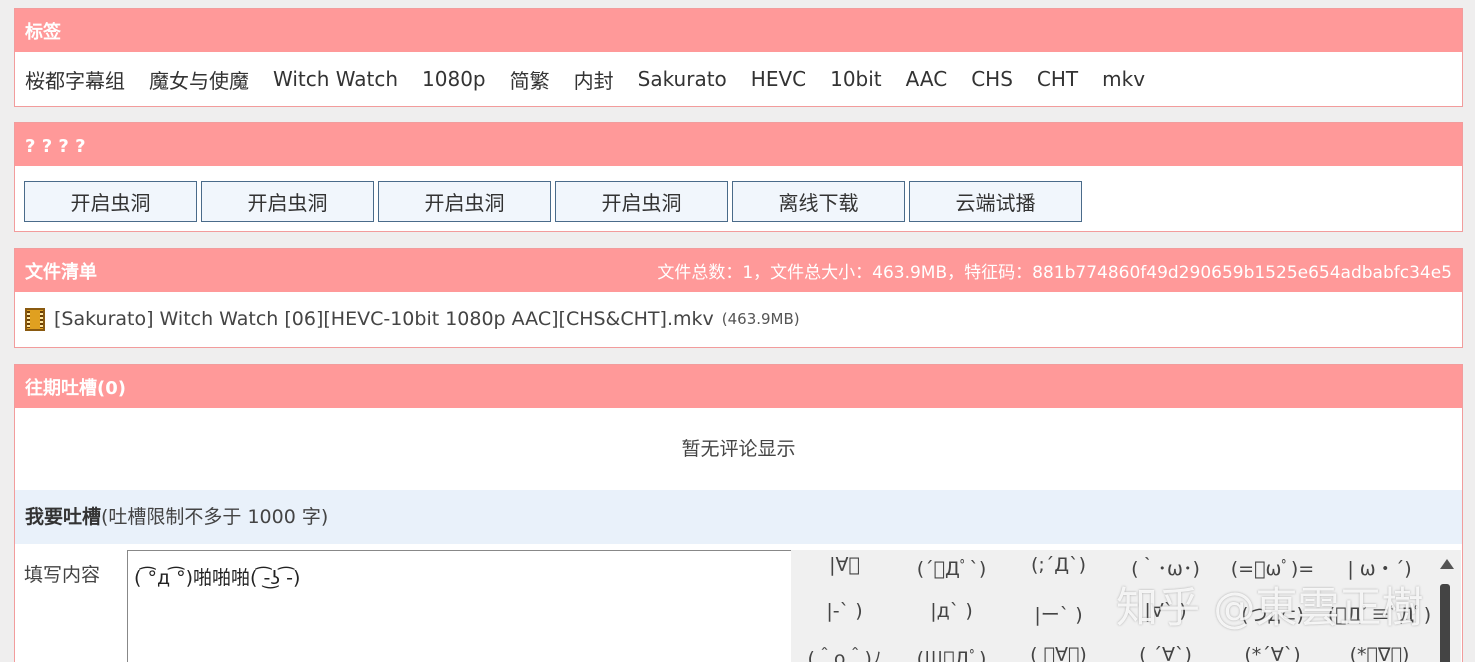 This screenshot has height=662, width=1475. What do you see at coordinates (682, 79) in the screenshot?
I see `tag-item: Sakurato` at bounding box center [682, 79].